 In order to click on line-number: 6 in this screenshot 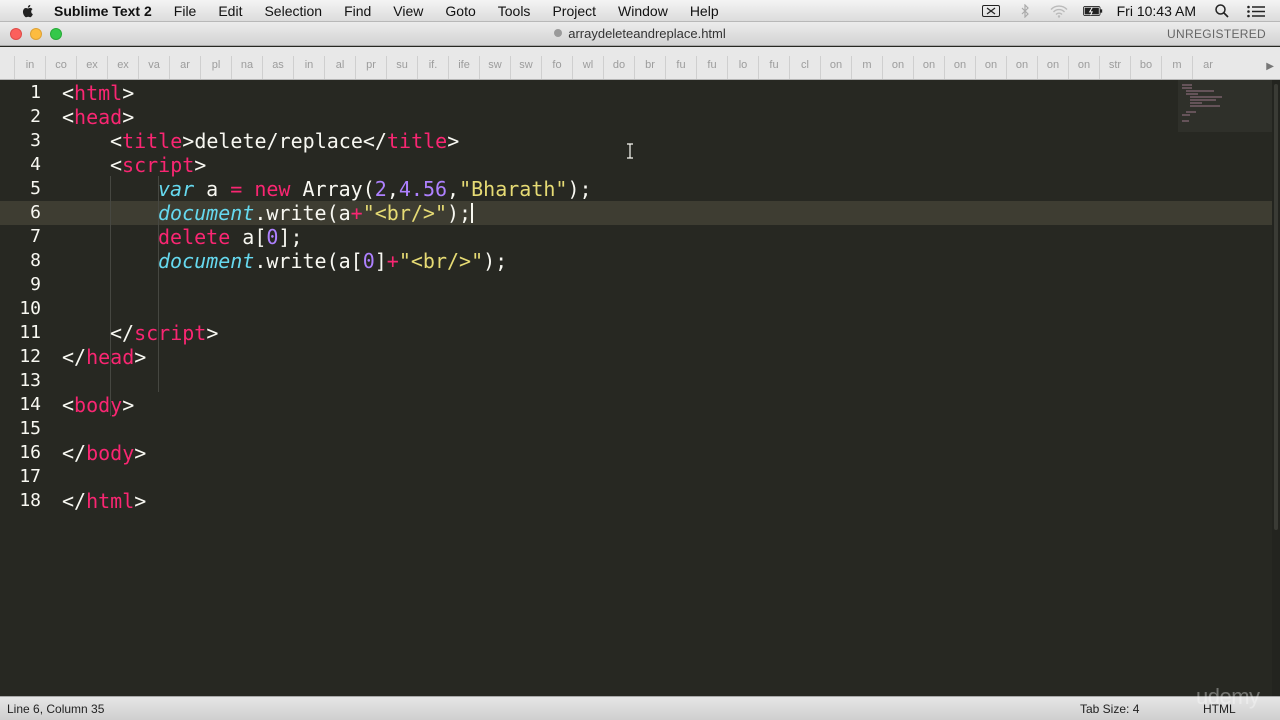, I will do `click(20, 213)`.